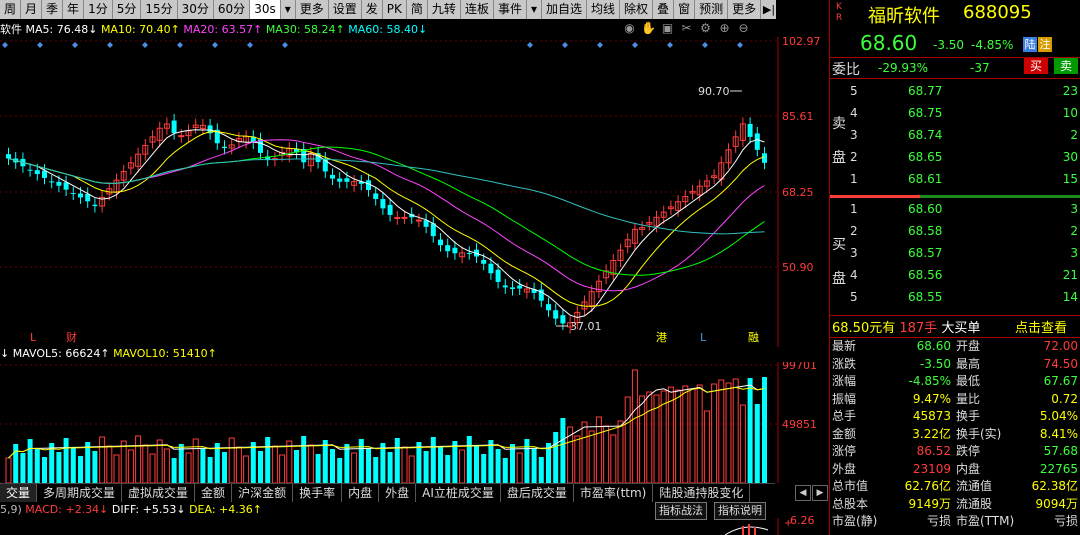 The width and height of the screenshot is (1080, 535). Describe the element at coordinates (955, 78) in the screenshot. I see `divider` at that location.